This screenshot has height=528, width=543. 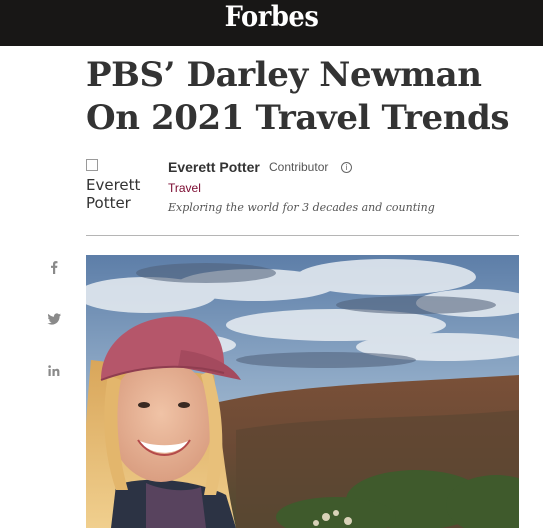 I want to click on twitter-icon, so click(x=54, y=319).